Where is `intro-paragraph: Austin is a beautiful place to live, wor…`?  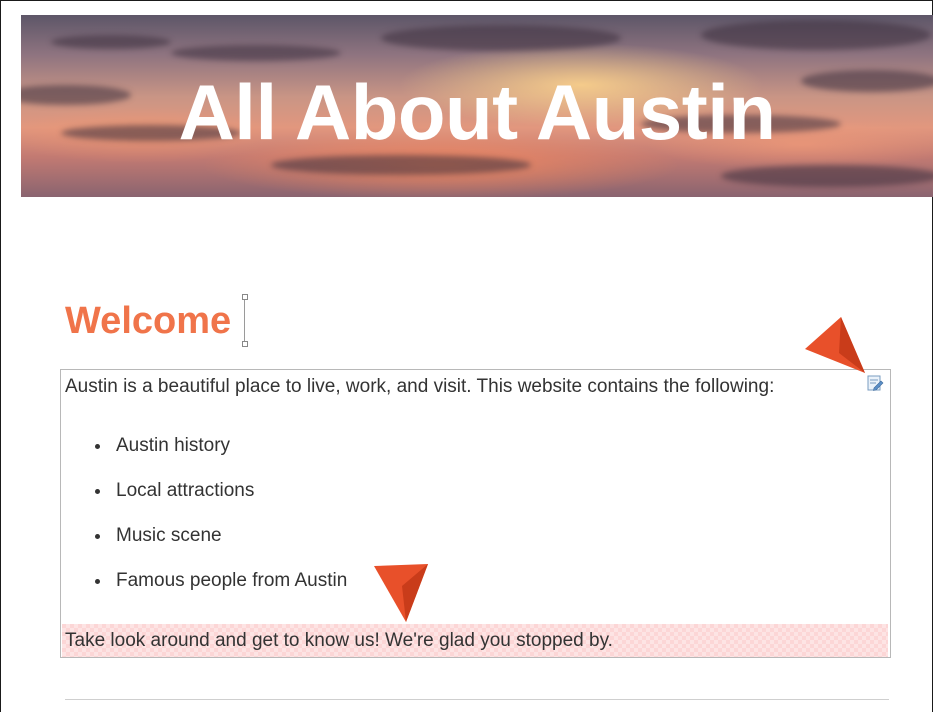 intro-paragraph: Austin is a beautiful place to live, wor… is located at coordinates (419, 387).